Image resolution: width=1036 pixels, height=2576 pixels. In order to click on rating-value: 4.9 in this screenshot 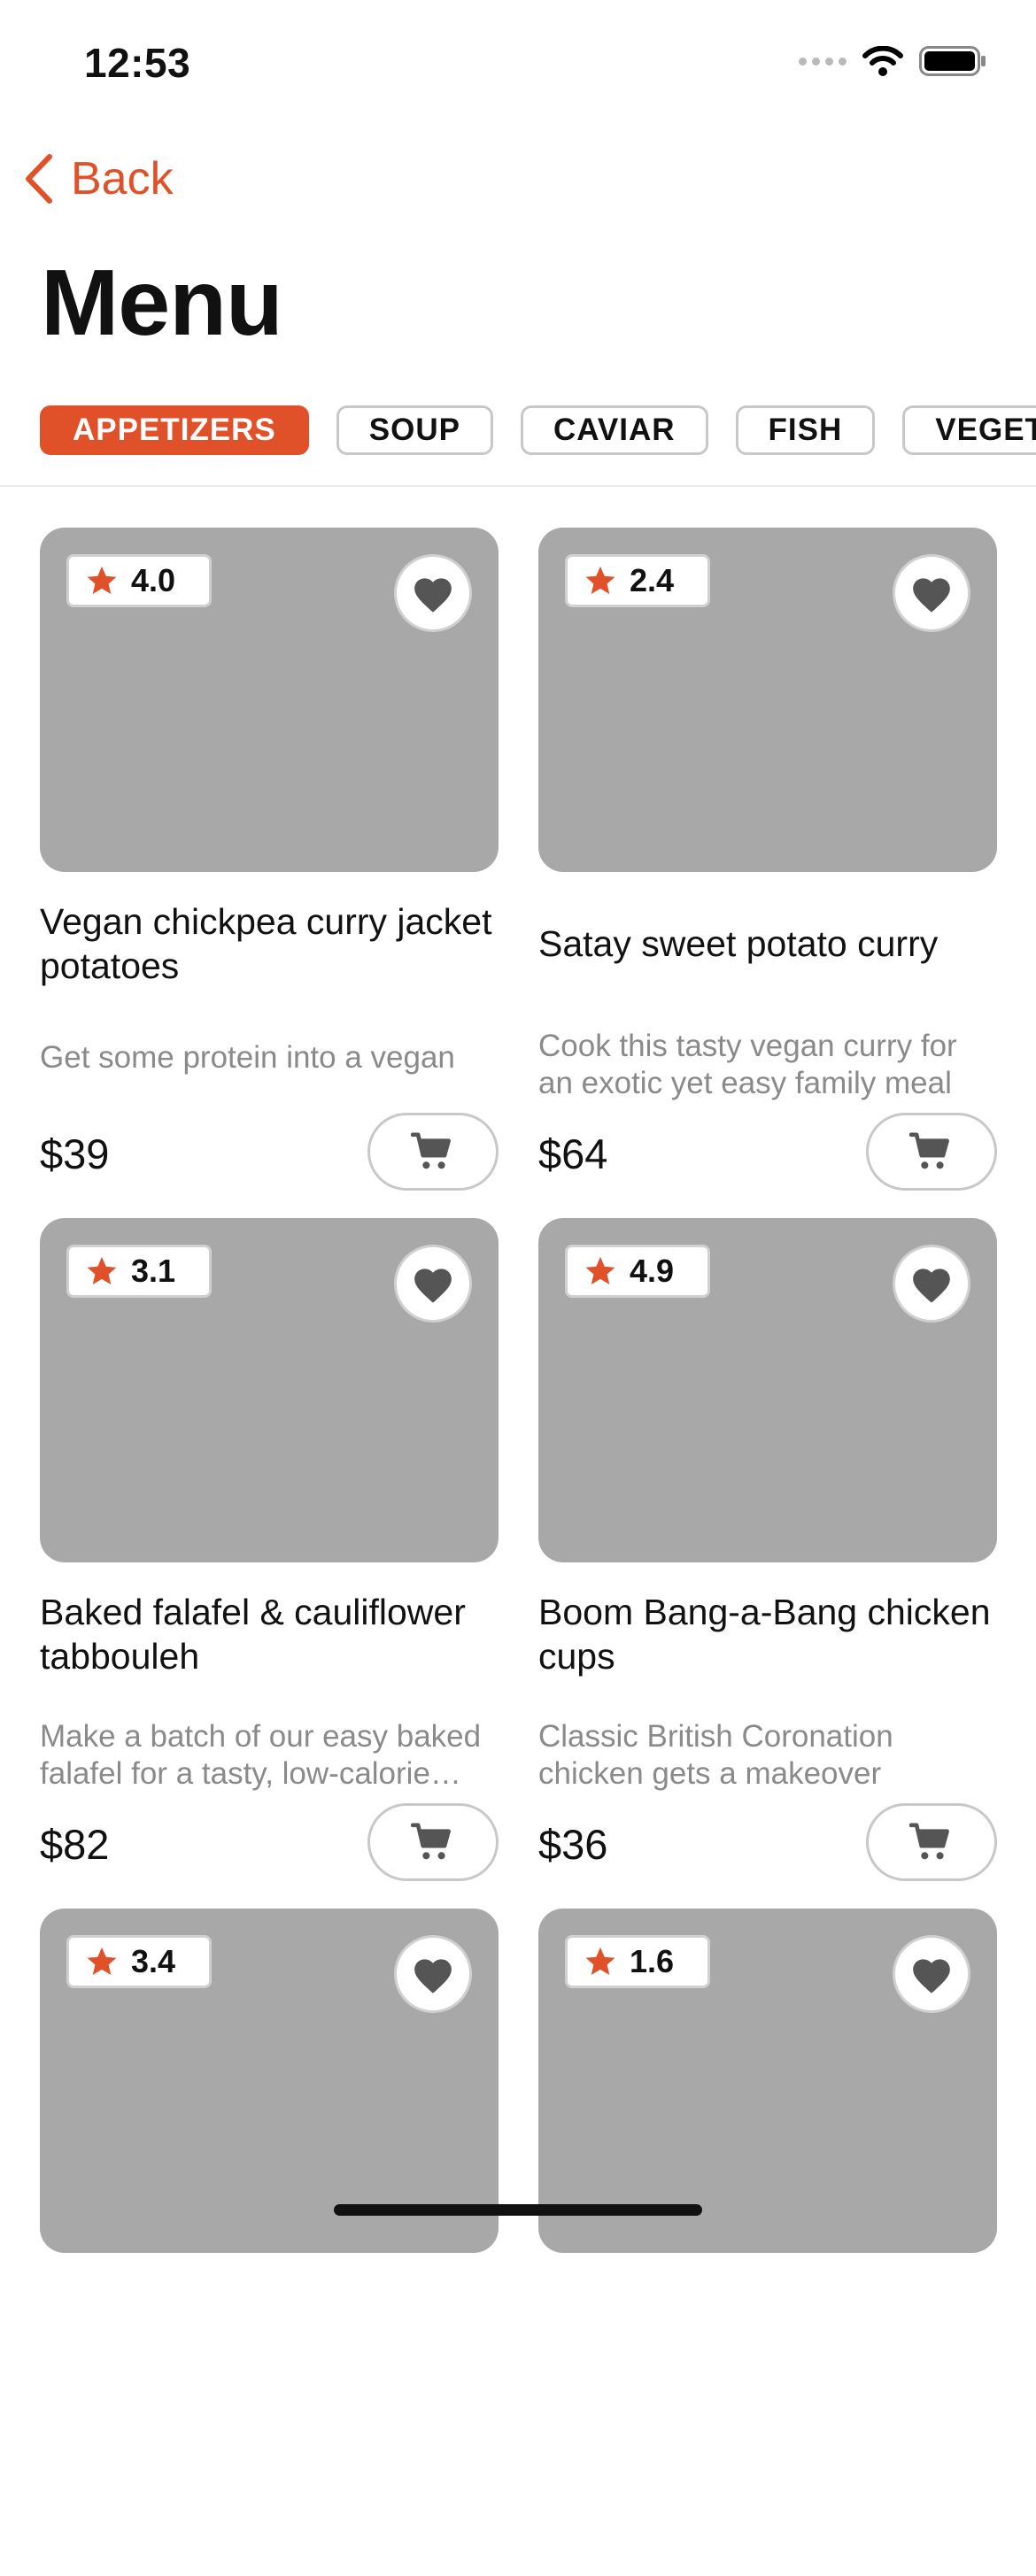, I will do `click(652, 1271)`.